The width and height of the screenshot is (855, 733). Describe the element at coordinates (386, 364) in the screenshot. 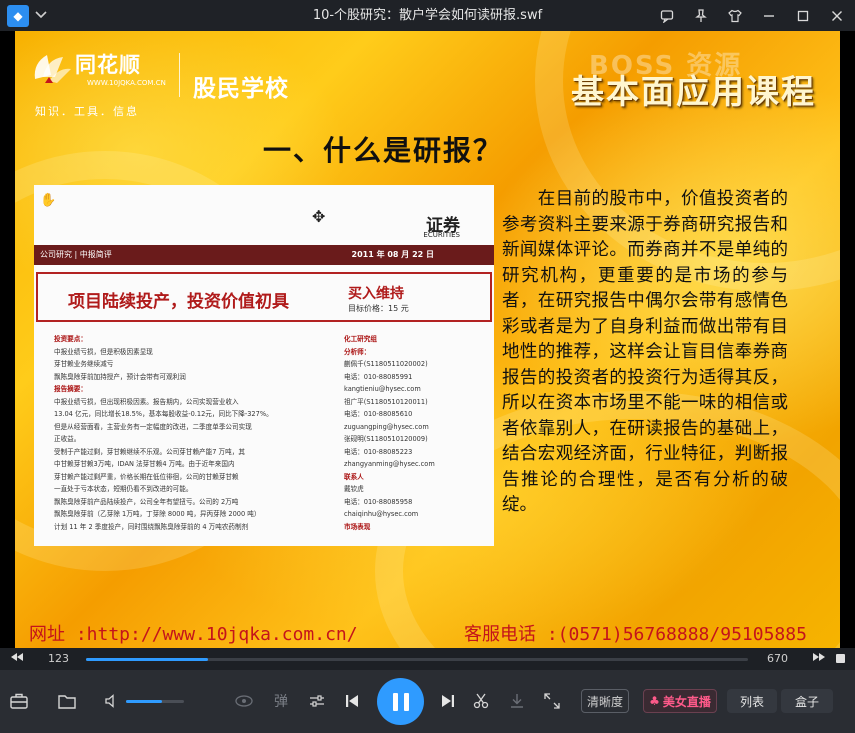

I see `report-line: 蒯佩千(S1180511020002)` at that location.